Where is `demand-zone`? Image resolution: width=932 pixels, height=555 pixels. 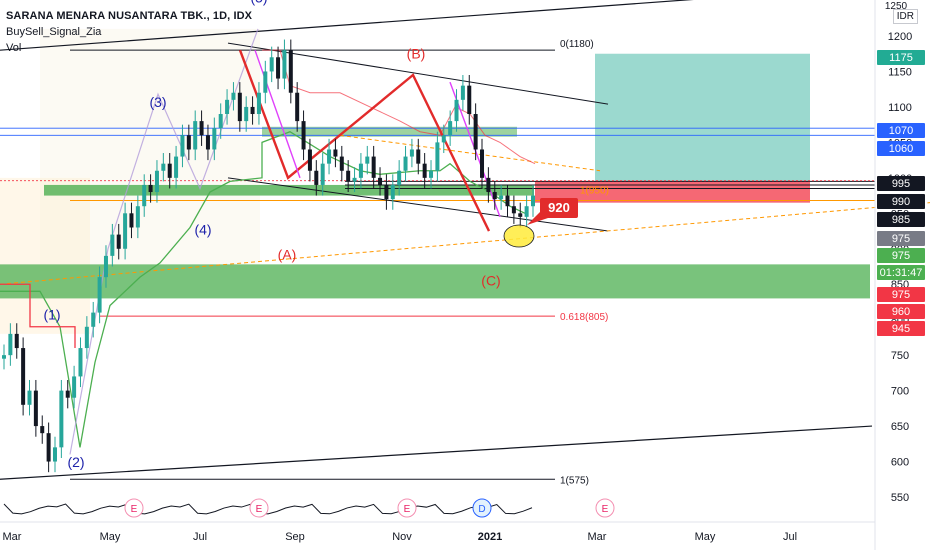
demand-zone is located at coordinates (435, 281).